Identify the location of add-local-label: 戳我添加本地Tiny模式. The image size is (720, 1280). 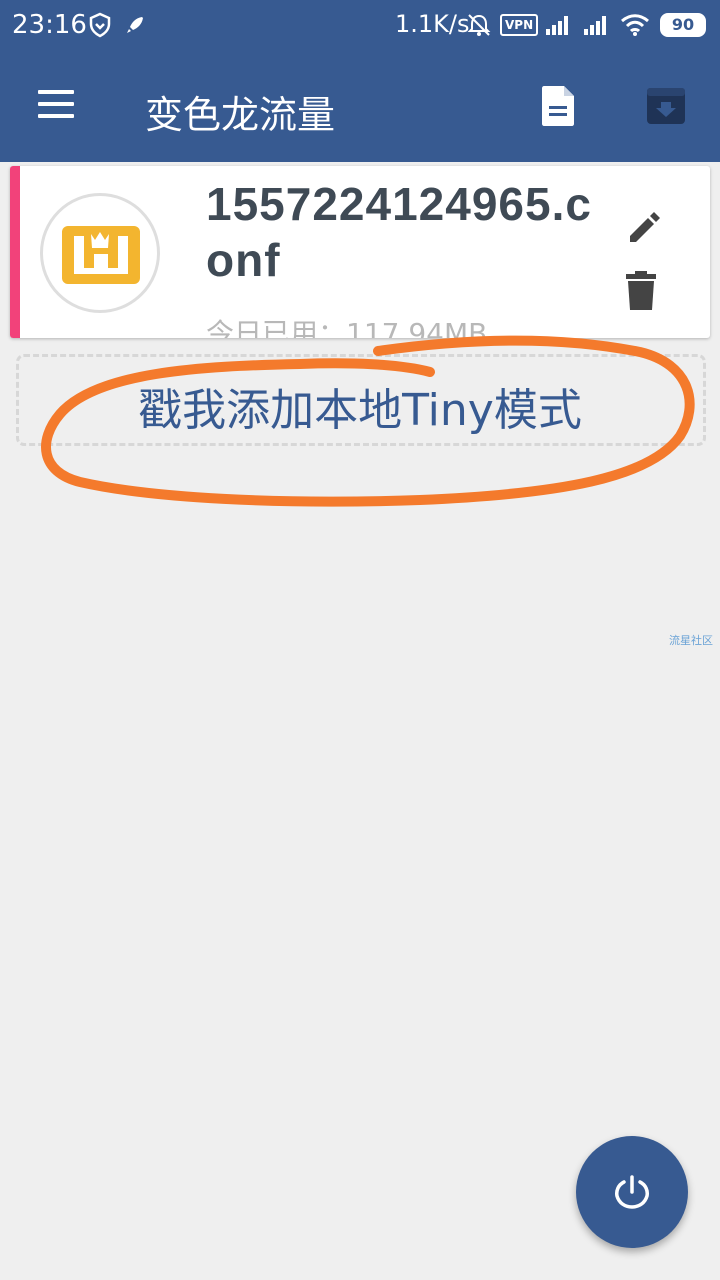
(360, 406).